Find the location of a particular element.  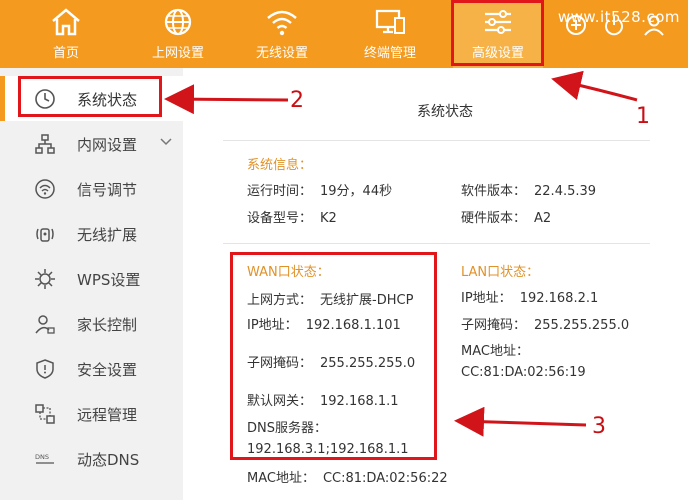

annotation-number-1: 1 is located at coordinates (643, 116).